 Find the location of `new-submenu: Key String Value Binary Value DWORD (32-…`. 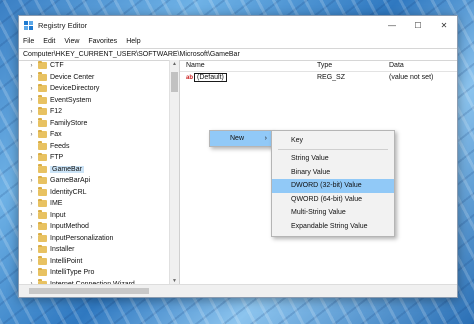

new-submenu: Key String Value Binary Value DWORD (32-… is located at coordinates (333, 183).